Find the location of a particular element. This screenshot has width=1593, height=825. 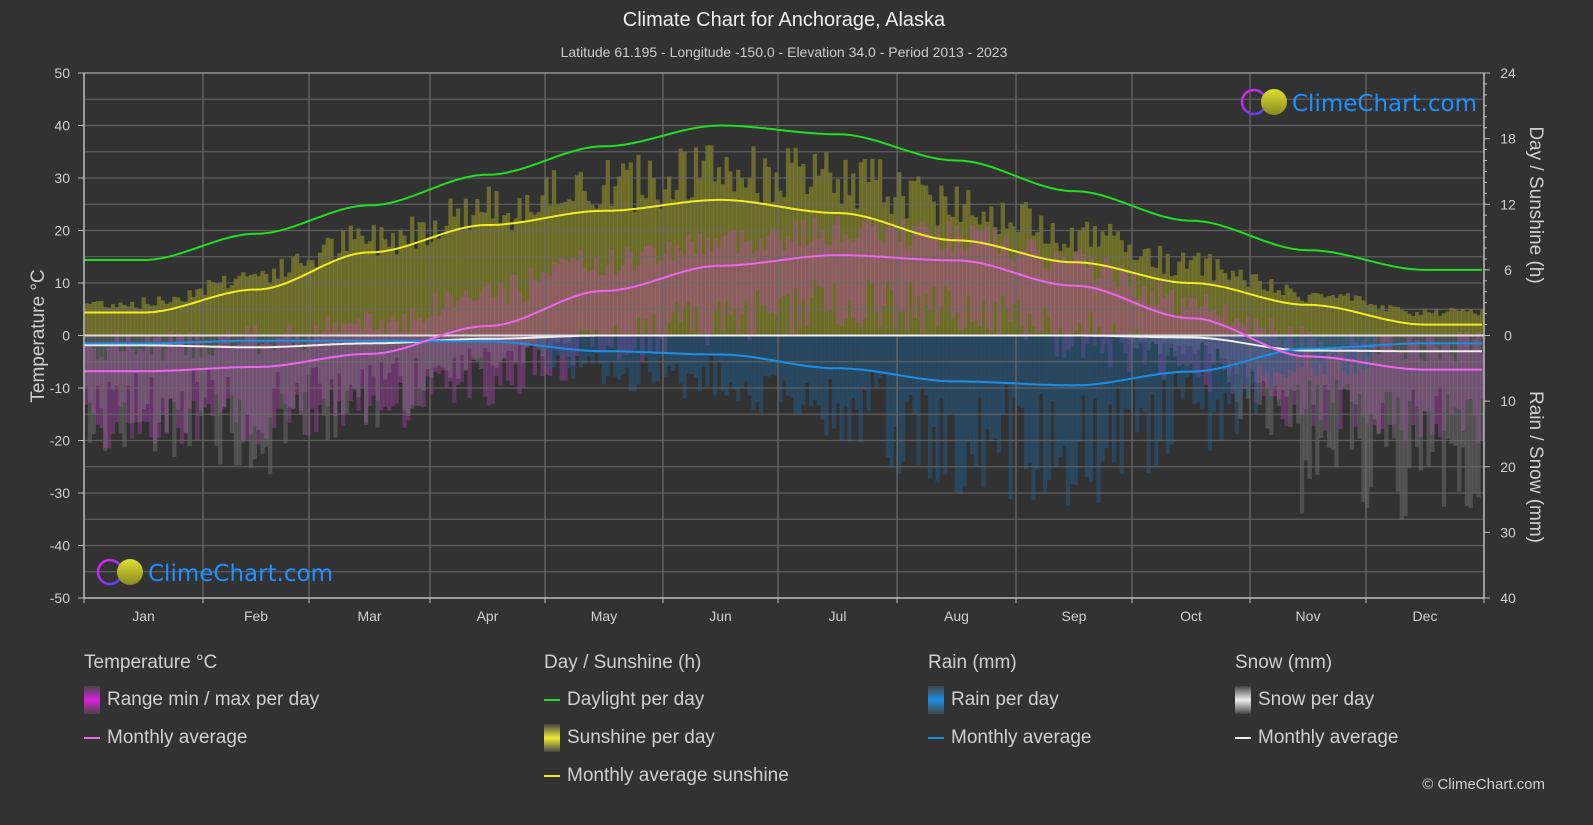

watermark-bottom: ClimeChart.com is located at coordinates (214, 572).